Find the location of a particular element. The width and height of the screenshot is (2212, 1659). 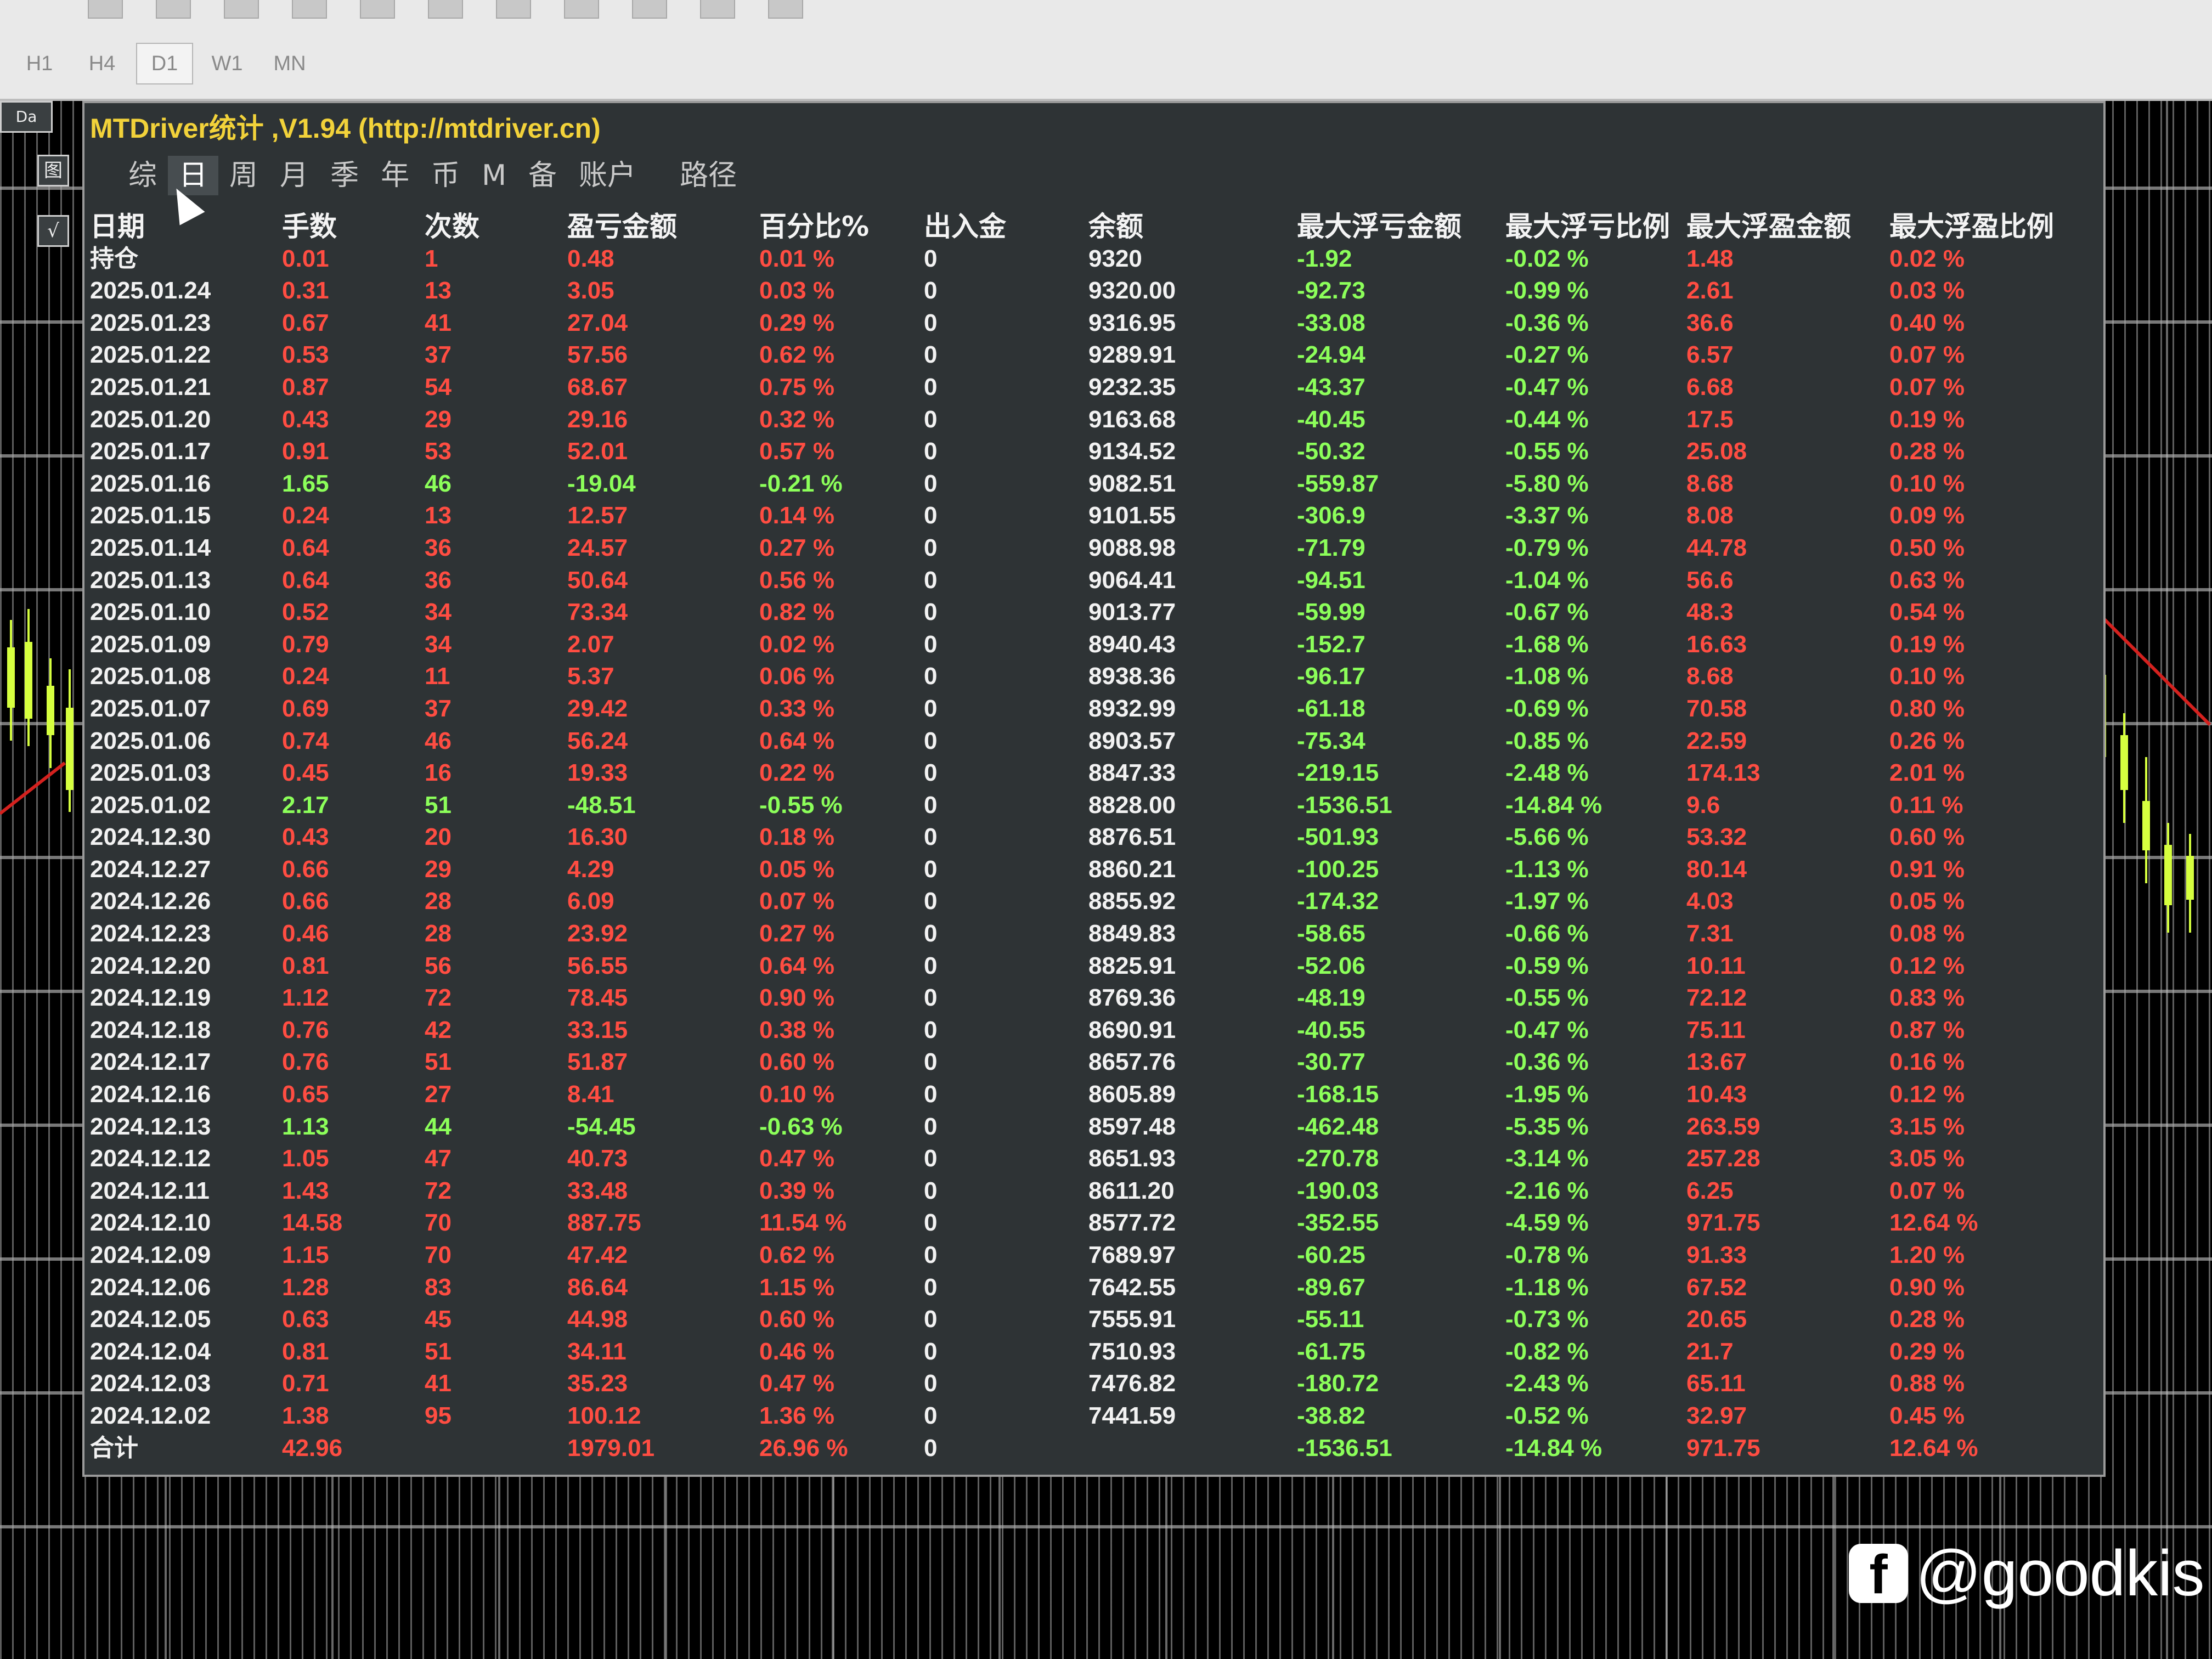

cell-max-float-loss-pct: -0.27 % is located at coordinates (1547, 355).